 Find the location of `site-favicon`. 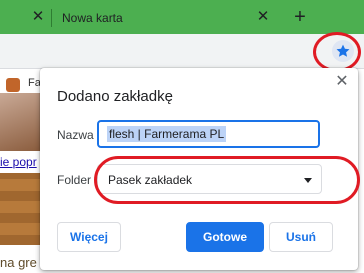

site-favicon is located at coordinates (13, 85).